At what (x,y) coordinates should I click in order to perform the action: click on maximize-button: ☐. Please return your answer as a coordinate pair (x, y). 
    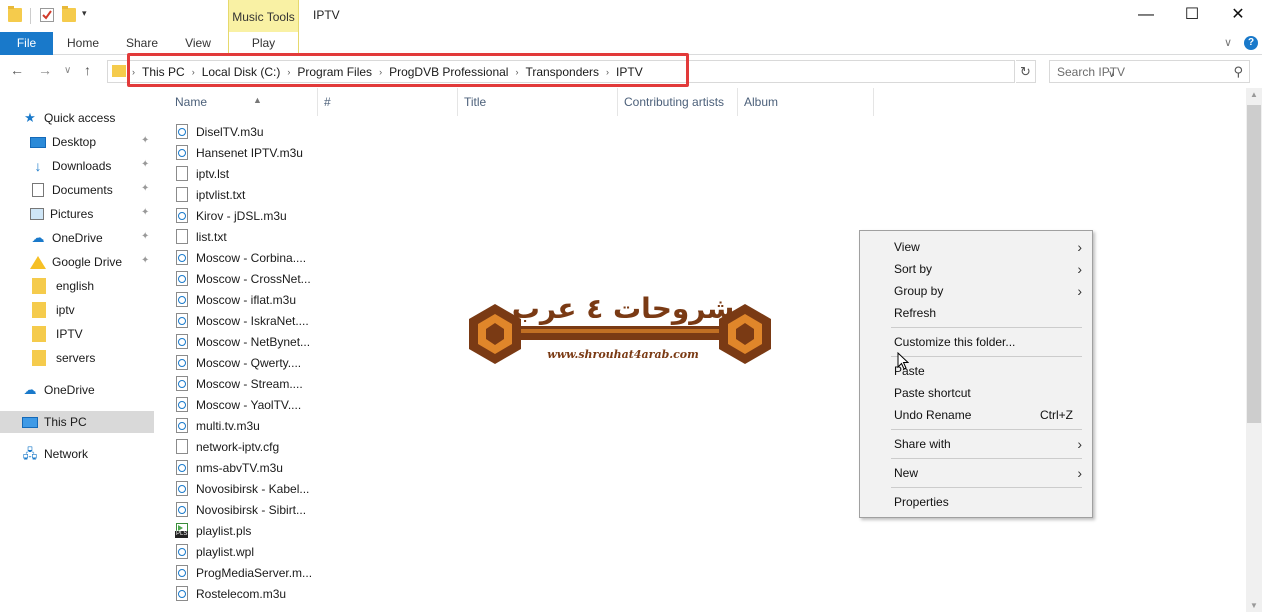
    Looking at the image, I should click on (1192, 16).